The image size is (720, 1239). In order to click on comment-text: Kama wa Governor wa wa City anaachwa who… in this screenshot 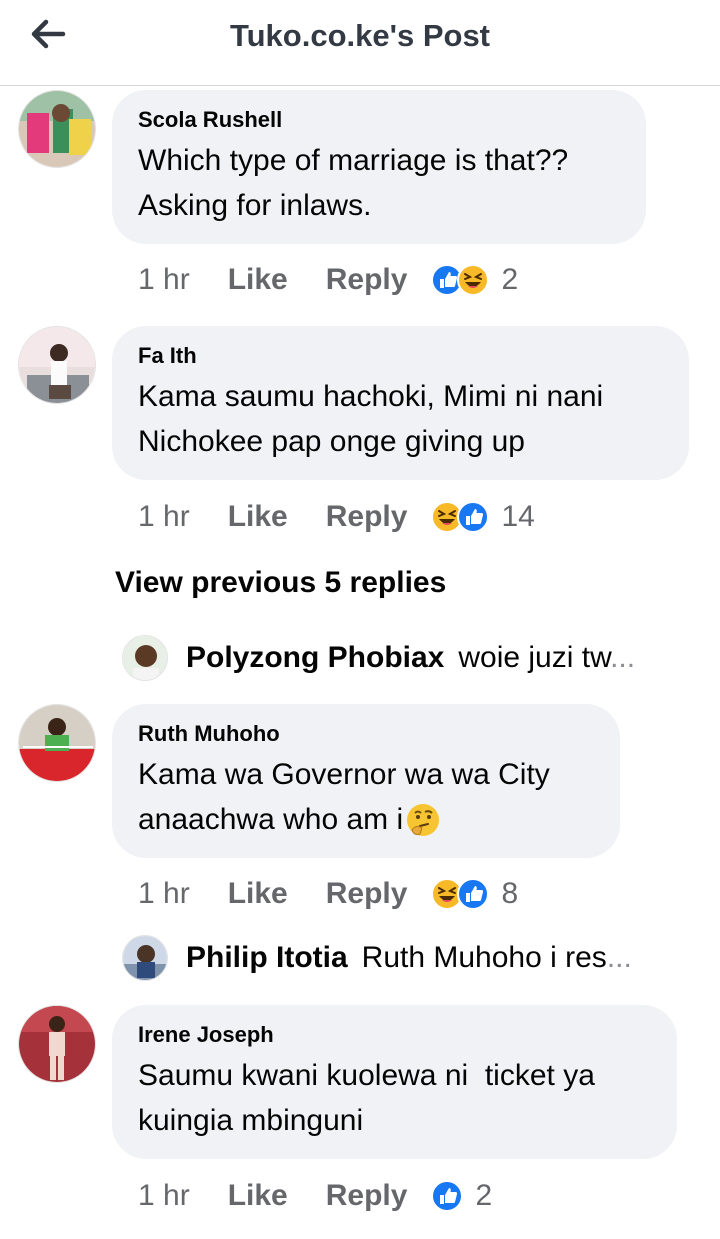, I will do `click(366, 797)`.